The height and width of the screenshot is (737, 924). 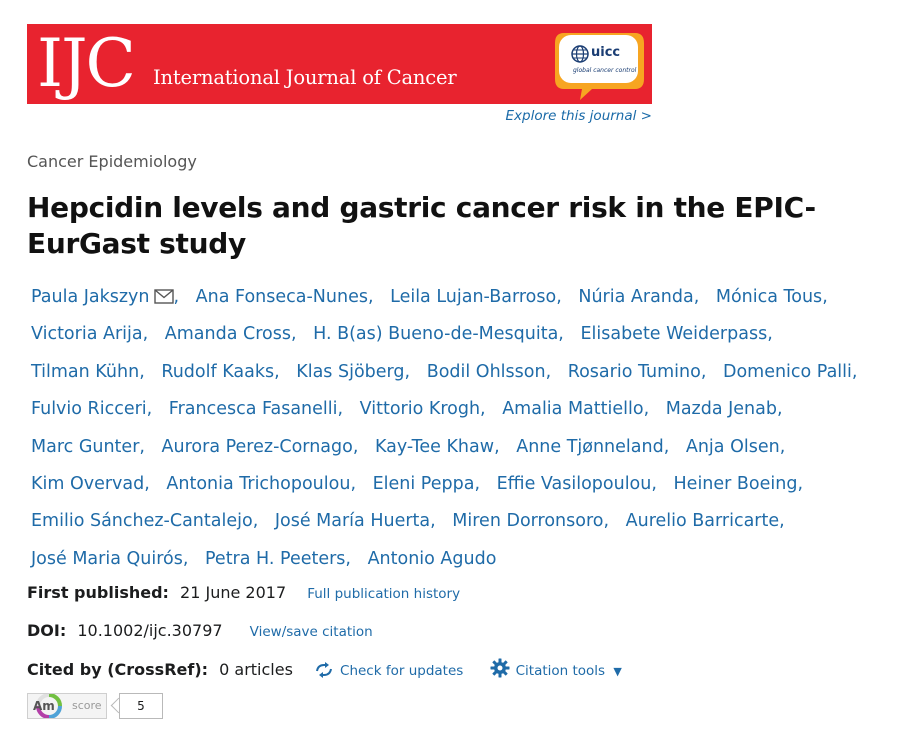 I want to click on author-link: Francesca Fasanelli,, so click(x=261, y=409).